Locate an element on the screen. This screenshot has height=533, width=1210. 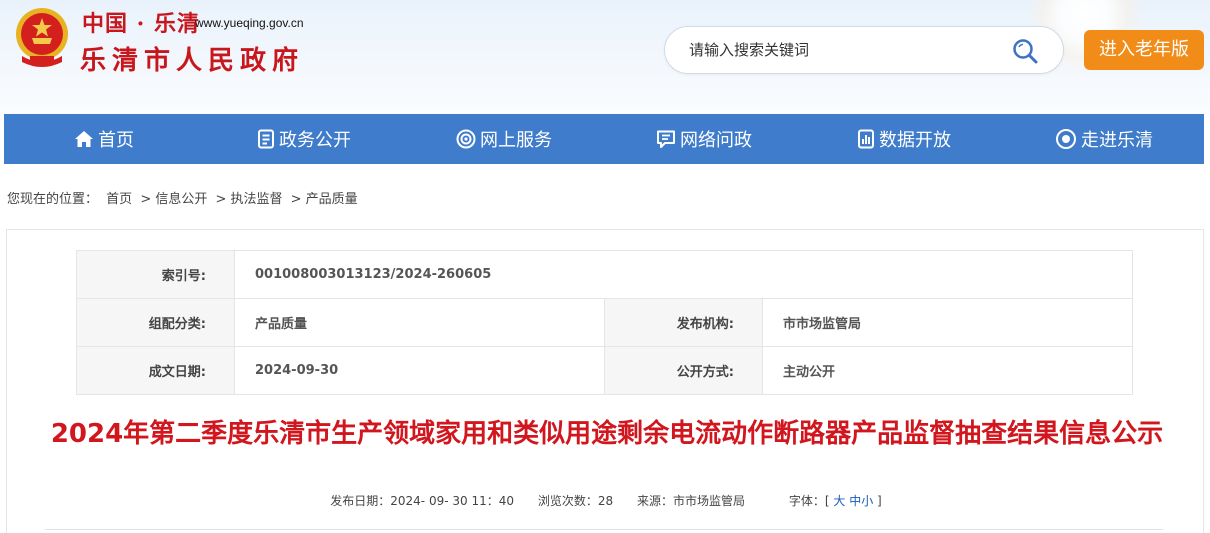
search-input is located at coordinates (849, 50).